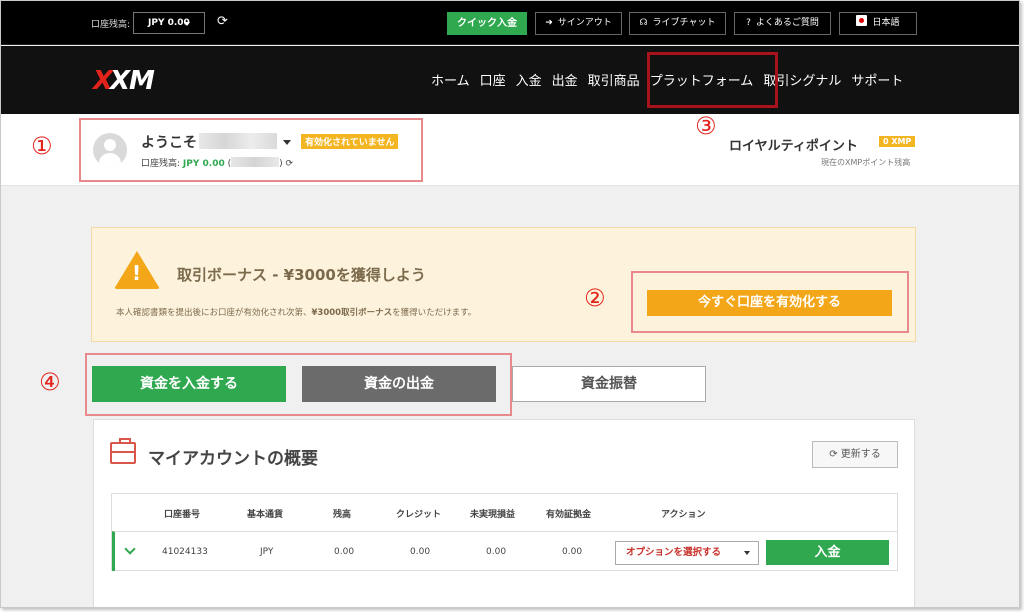  Describe the element at coordinates (886, 23) in the screenshot. I see `language-label: 日本語` at that location.